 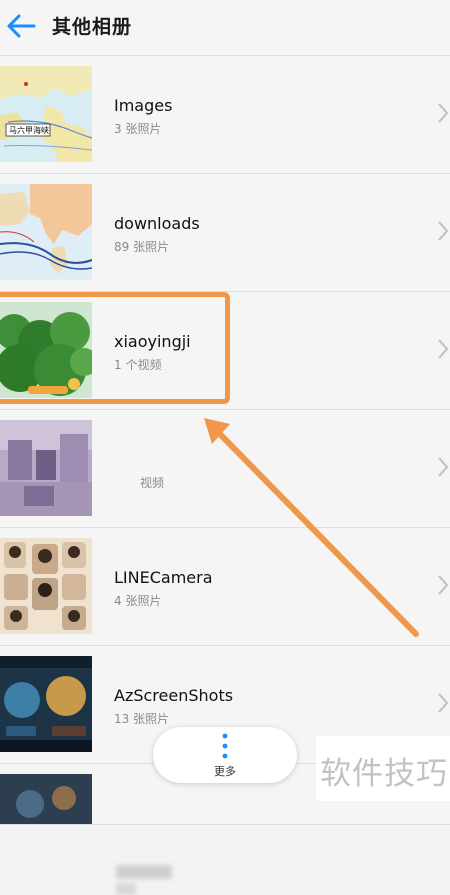 I want to click on arrow-left-icon, so click(x=22, y=26).